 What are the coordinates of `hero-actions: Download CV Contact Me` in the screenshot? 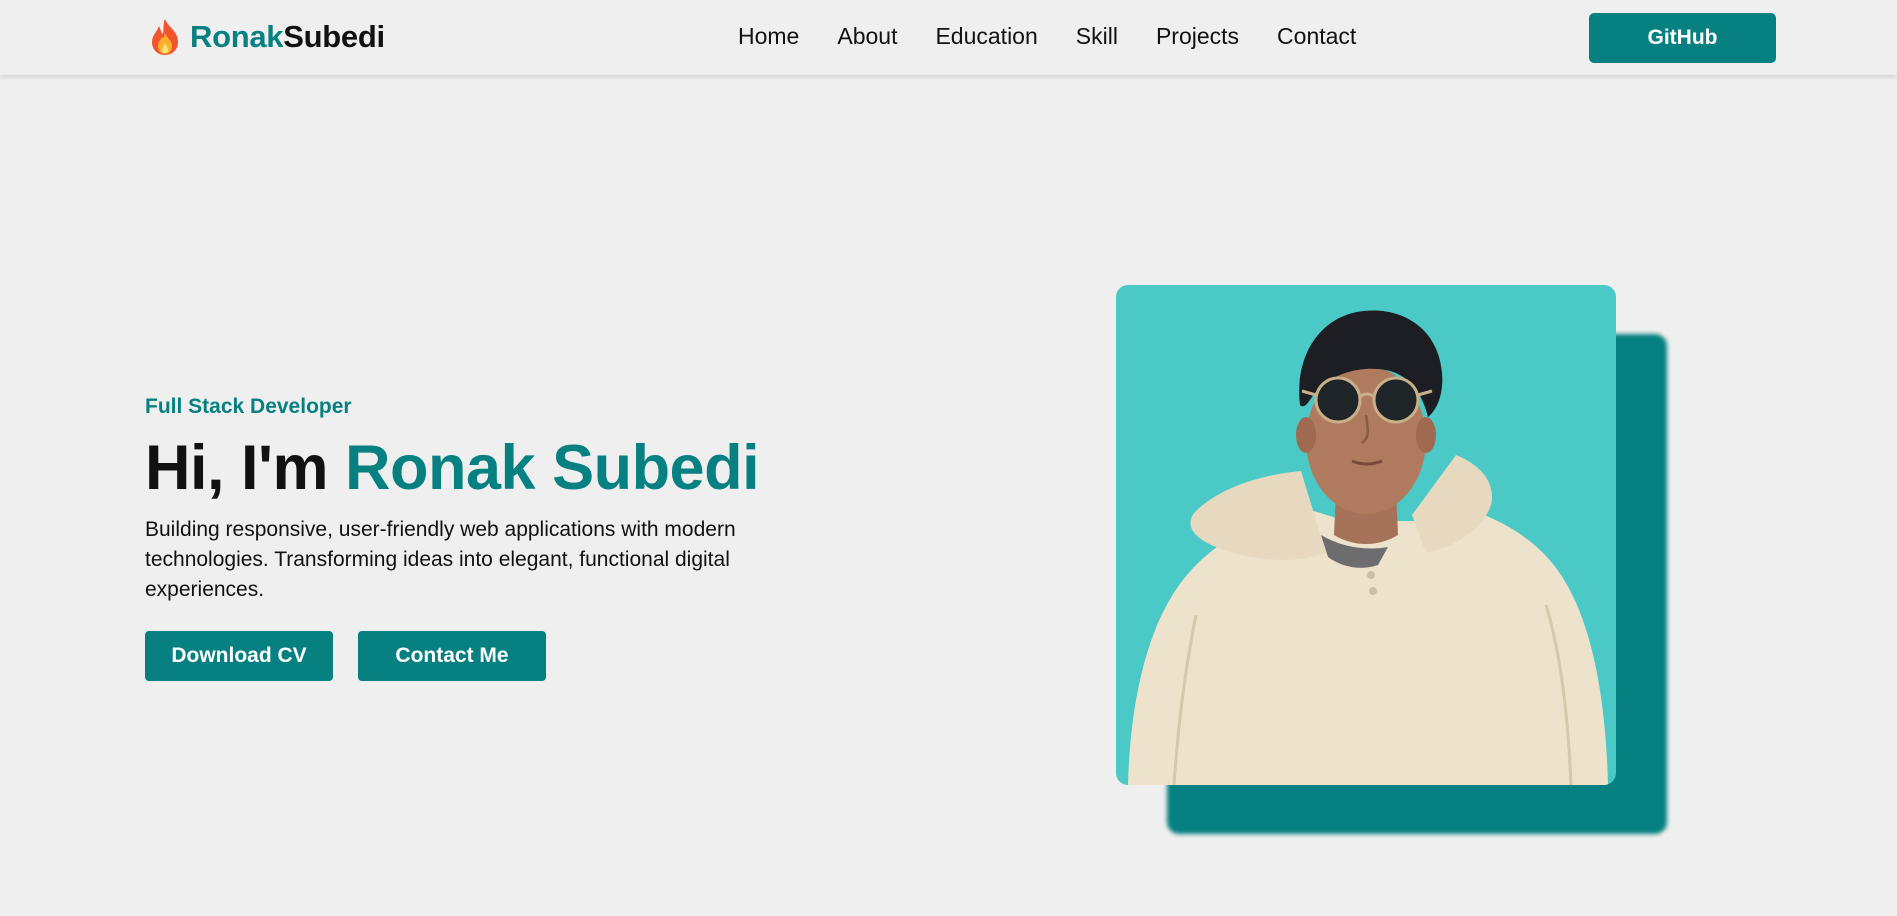 It's located at (485, 656).